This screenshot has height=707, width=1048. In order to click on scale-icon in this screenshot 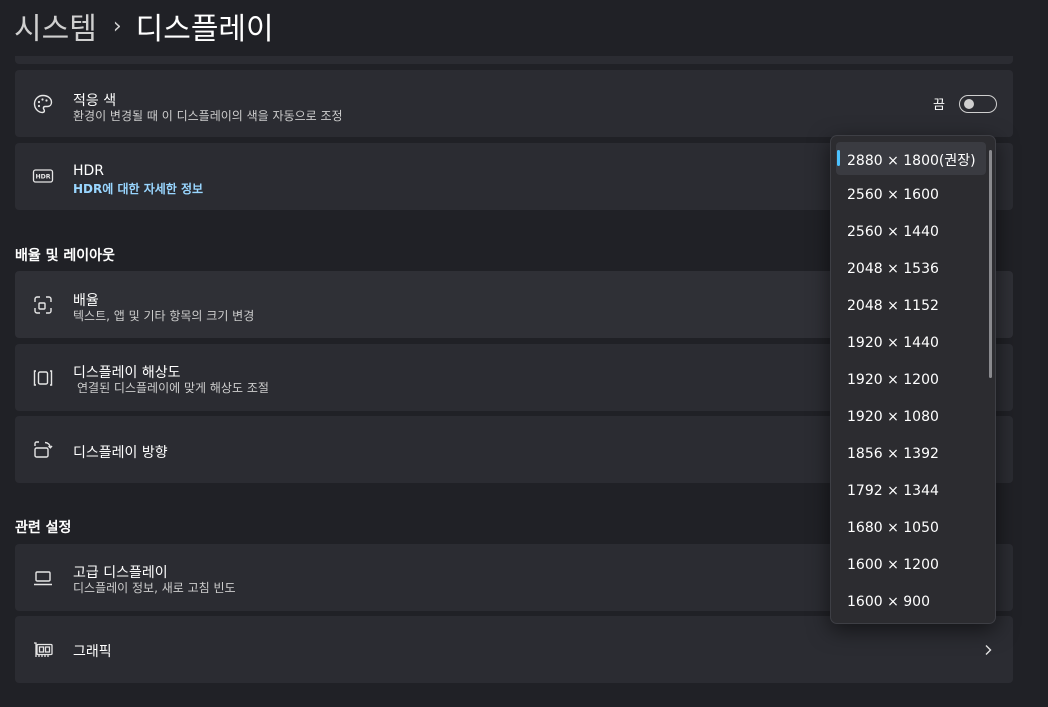, I will do `click(43, 305)`.